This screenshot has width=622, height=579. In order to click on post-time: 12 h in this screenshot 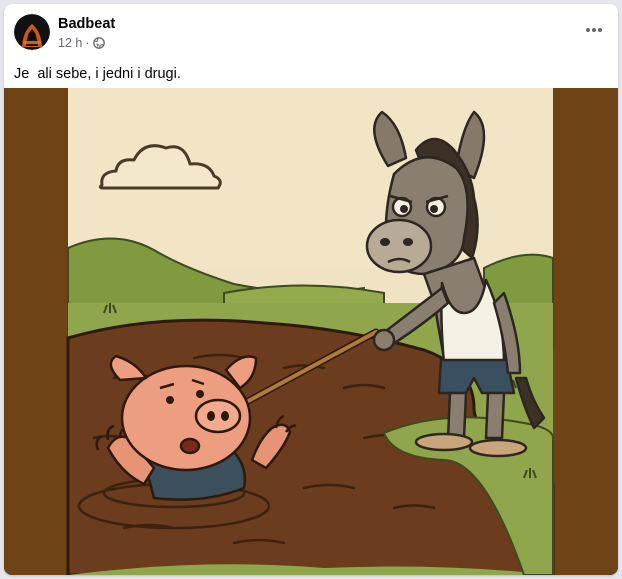, I will do `click(70, 43)`.